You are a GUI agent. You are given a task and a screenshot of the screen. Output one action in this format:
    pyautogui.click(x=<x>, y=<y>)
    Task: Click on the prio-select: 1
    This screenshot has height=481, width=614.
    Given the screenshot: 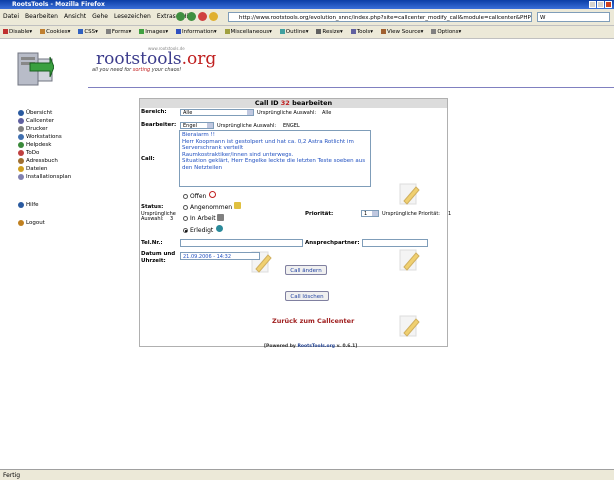 What is the action you would take?
    pyautogui.click(x=370, y=213)
    